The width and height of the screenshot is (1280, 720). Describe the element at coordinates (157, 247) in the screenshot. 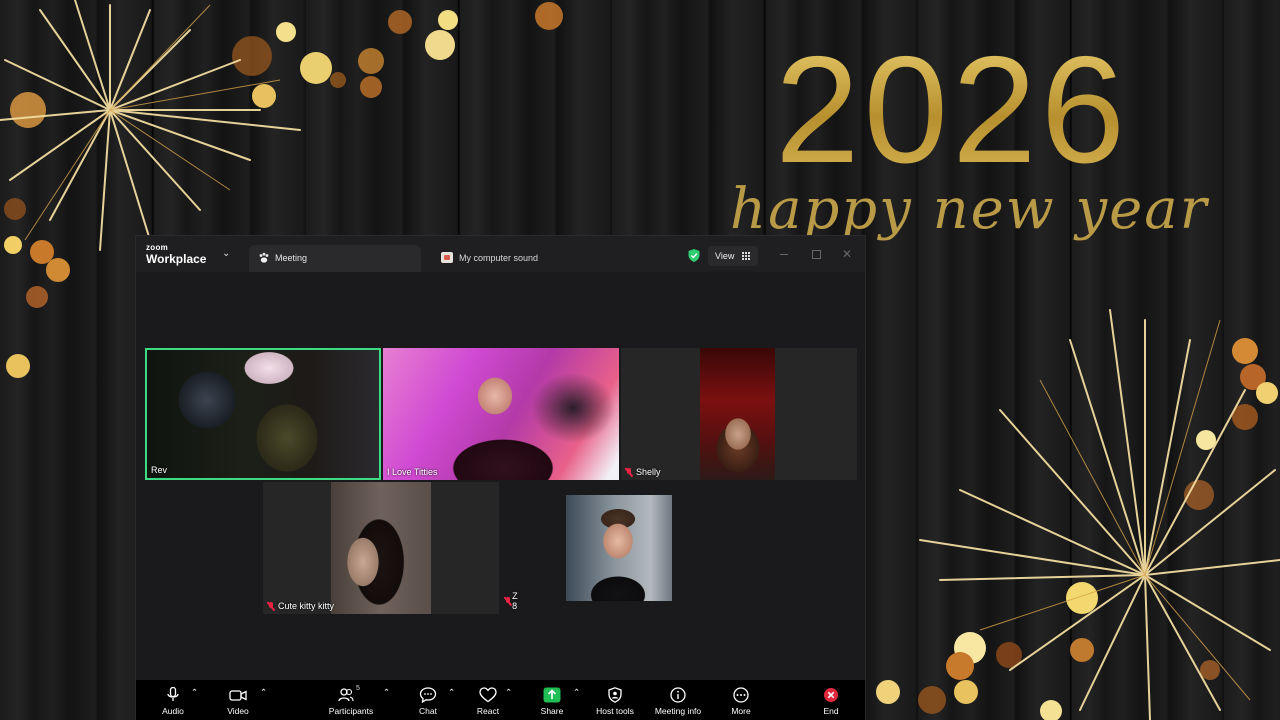

I see `brand-zoom: zoom` at that location.